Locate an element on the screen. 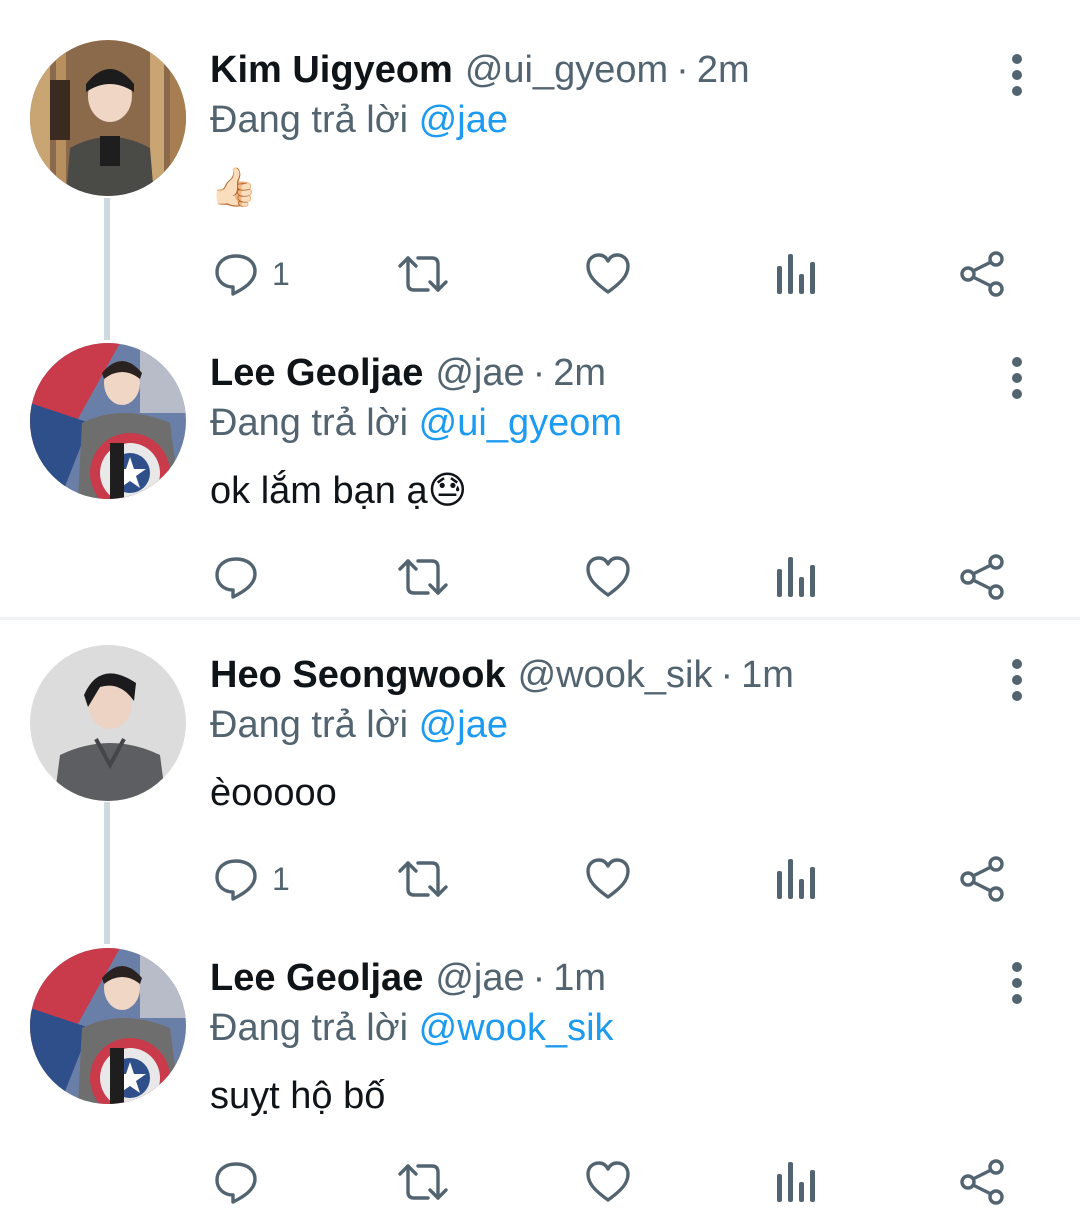 The height and width of the screenshot is (1223, 1080). replying-to: Đang trả lời @ui_gyeom is located at coordinates (416, 423).